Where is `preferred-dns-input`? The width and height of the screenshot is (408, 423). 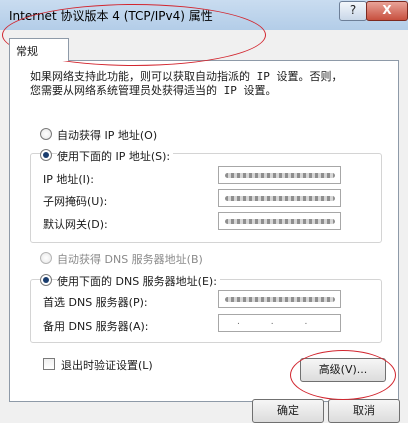 preferred-dns-input is located at coordinates (279, 299).